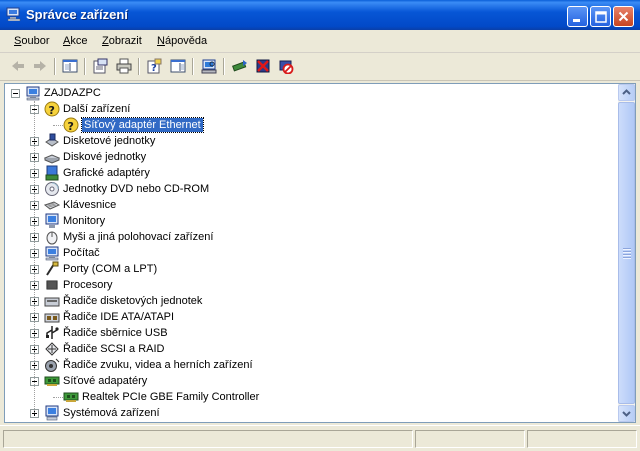  What do you see at coordinates (577, 16) in the screenshot?
I see `minimize-button` at bounding box center [577, 16].